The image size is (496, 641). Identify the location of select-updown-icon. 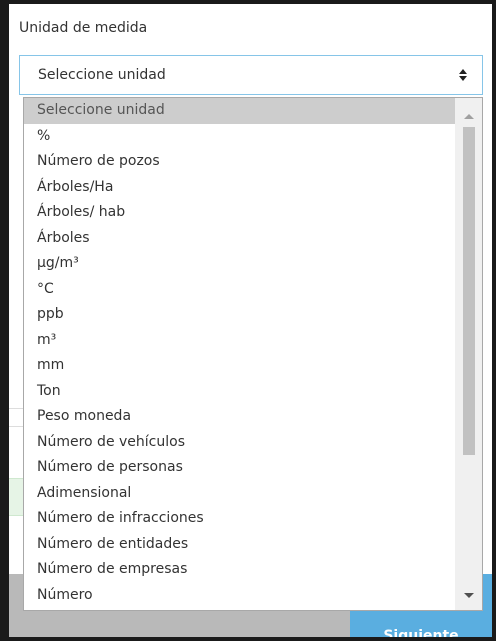
(463, 75).